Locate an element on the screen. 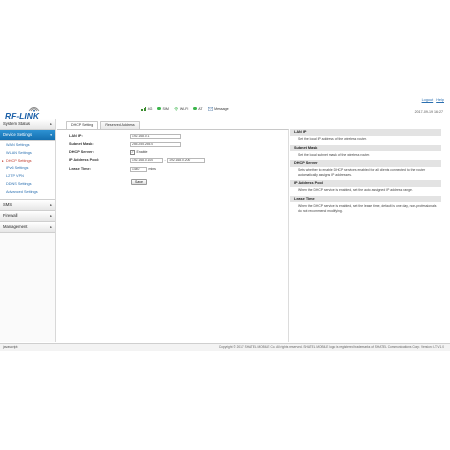 The width and height of the screenshot is (450, 450). status-at: AT is located at coordinates (198, 108).